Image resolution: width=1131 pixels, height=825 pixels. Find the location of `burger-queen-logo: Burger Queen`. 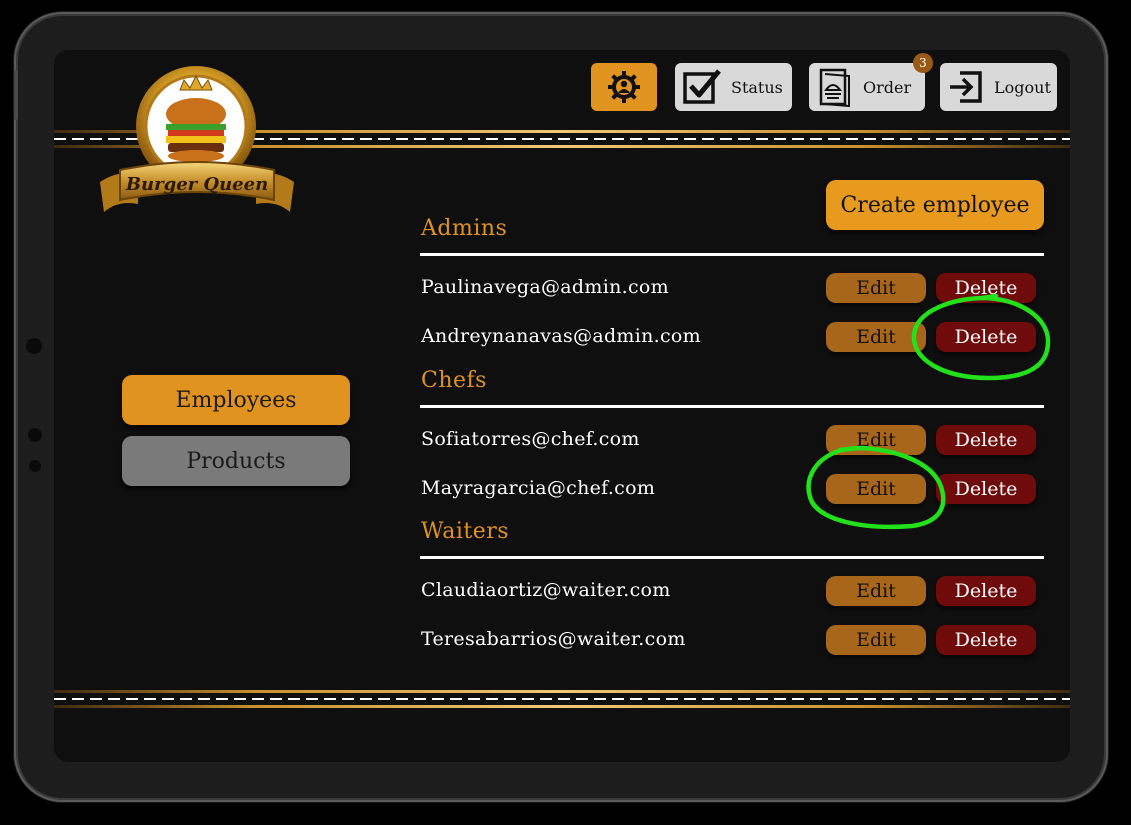

burger-queen-logo: Burger Queen is located at coordinates (197, 139).